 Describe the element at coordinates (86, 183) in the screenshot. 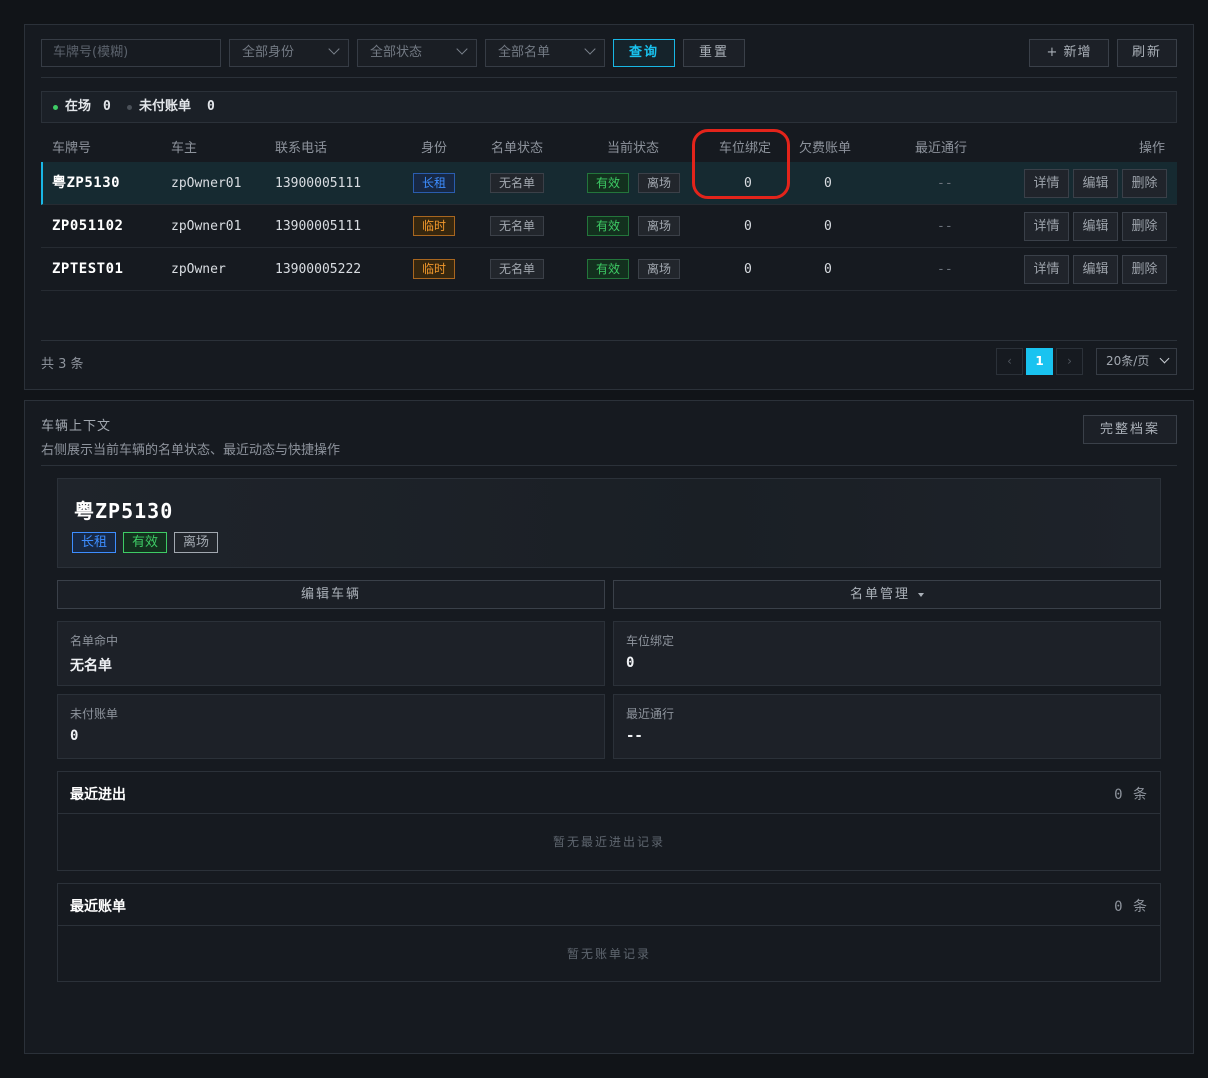

I see `cell-plate: 粤ZP5130` at that location.